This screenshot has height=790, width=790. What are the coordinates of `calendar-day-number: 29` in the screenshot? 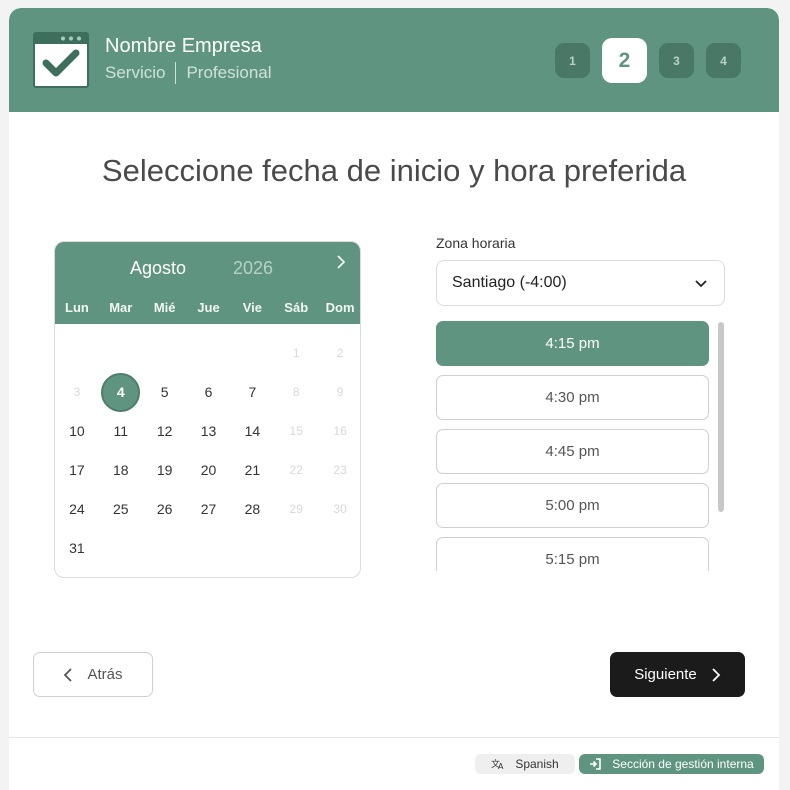 It's located at (296, 509).